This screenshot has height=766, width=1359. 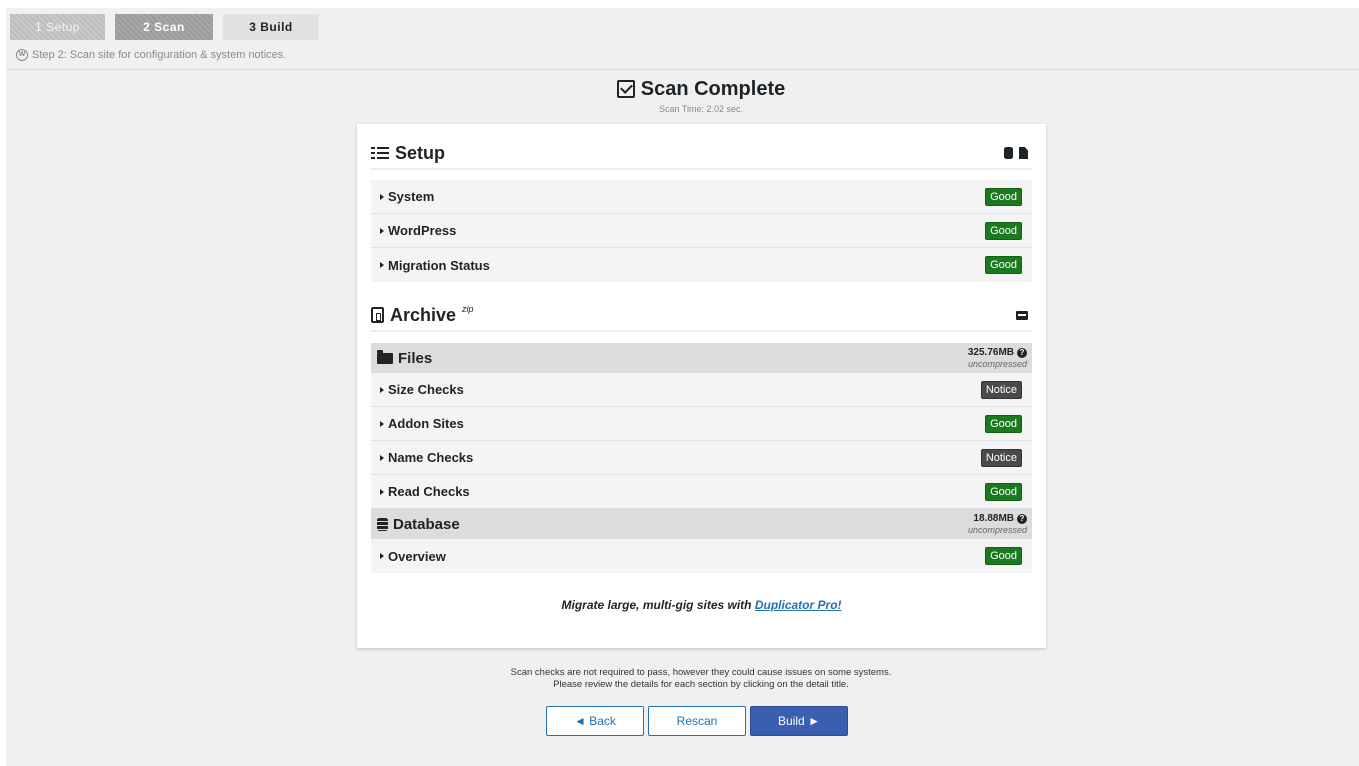 What do you see at coordinates (713, 89) in the screenshot?
I see `page-title-text: Scan Complete` at bounding box center [713, 89].